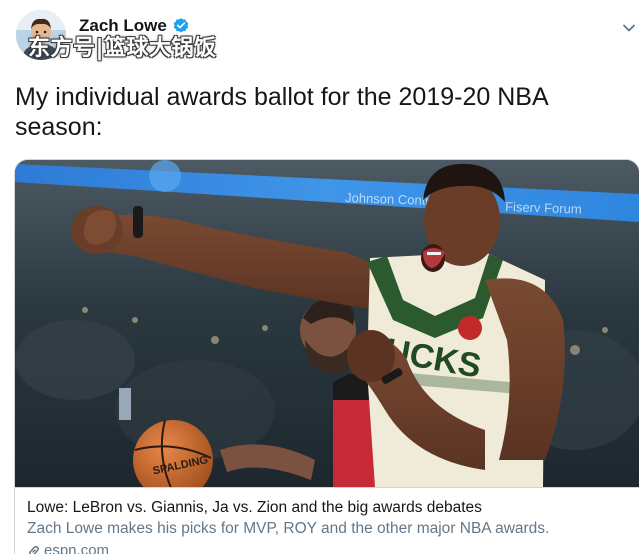 Image resolution: width=639 pixels, height=554 pixels. I want to click on card-domain-text: espn.com, so click(77, 548).